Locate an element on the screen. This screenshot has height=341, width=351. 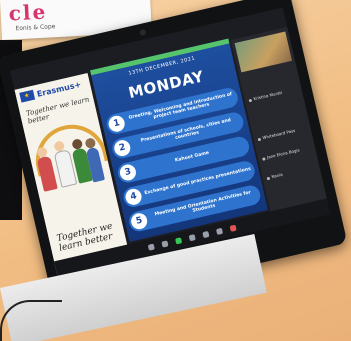
eu-flag-icon is located at coordinates (27, 96).